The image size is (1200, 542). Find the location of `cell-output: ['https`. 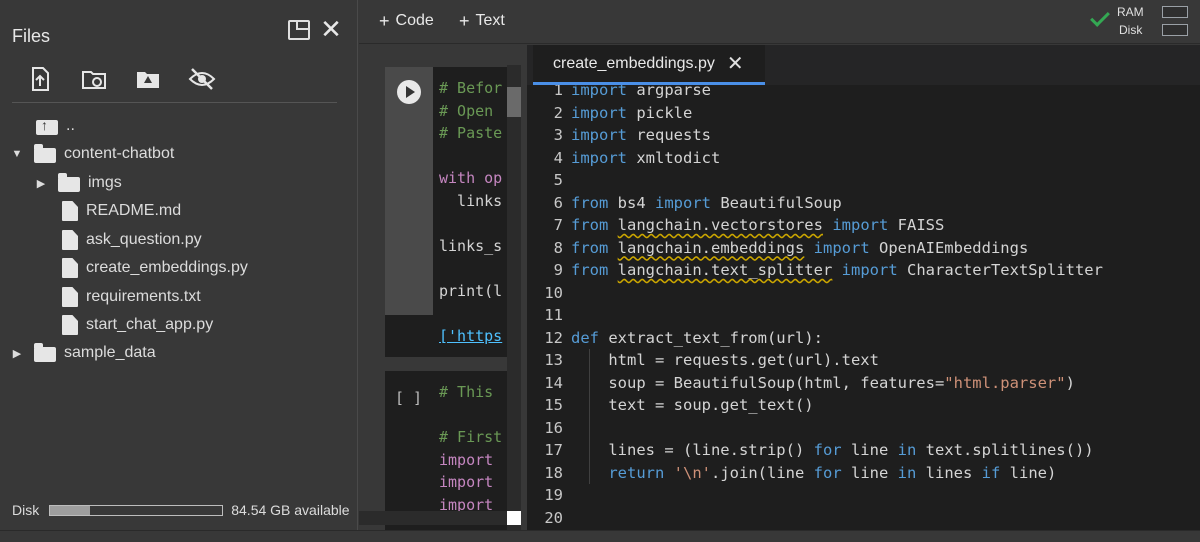

cell-output: ['https is located at coordinates (470, 336).